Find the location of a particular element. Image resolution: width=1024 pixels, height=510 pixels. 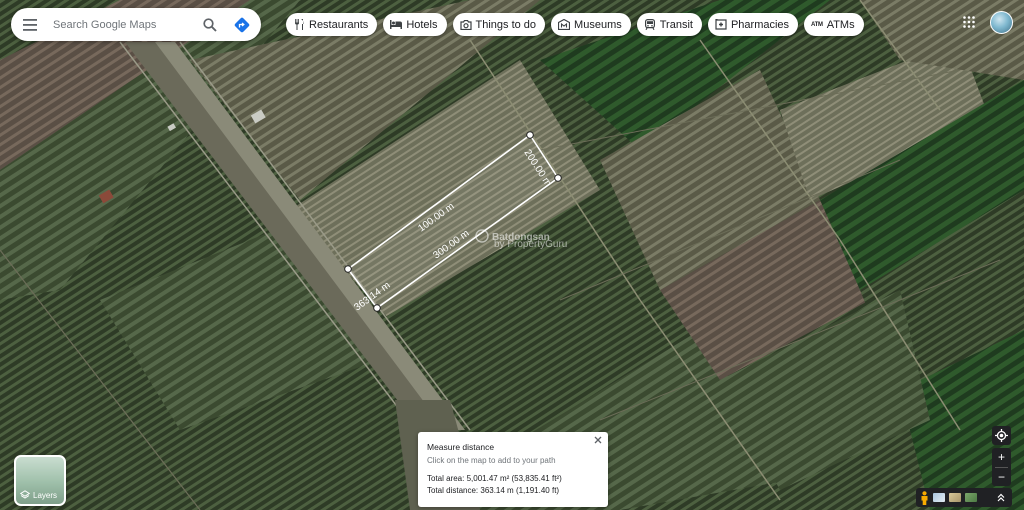

expand-button is located at coordinates (1001, 498).